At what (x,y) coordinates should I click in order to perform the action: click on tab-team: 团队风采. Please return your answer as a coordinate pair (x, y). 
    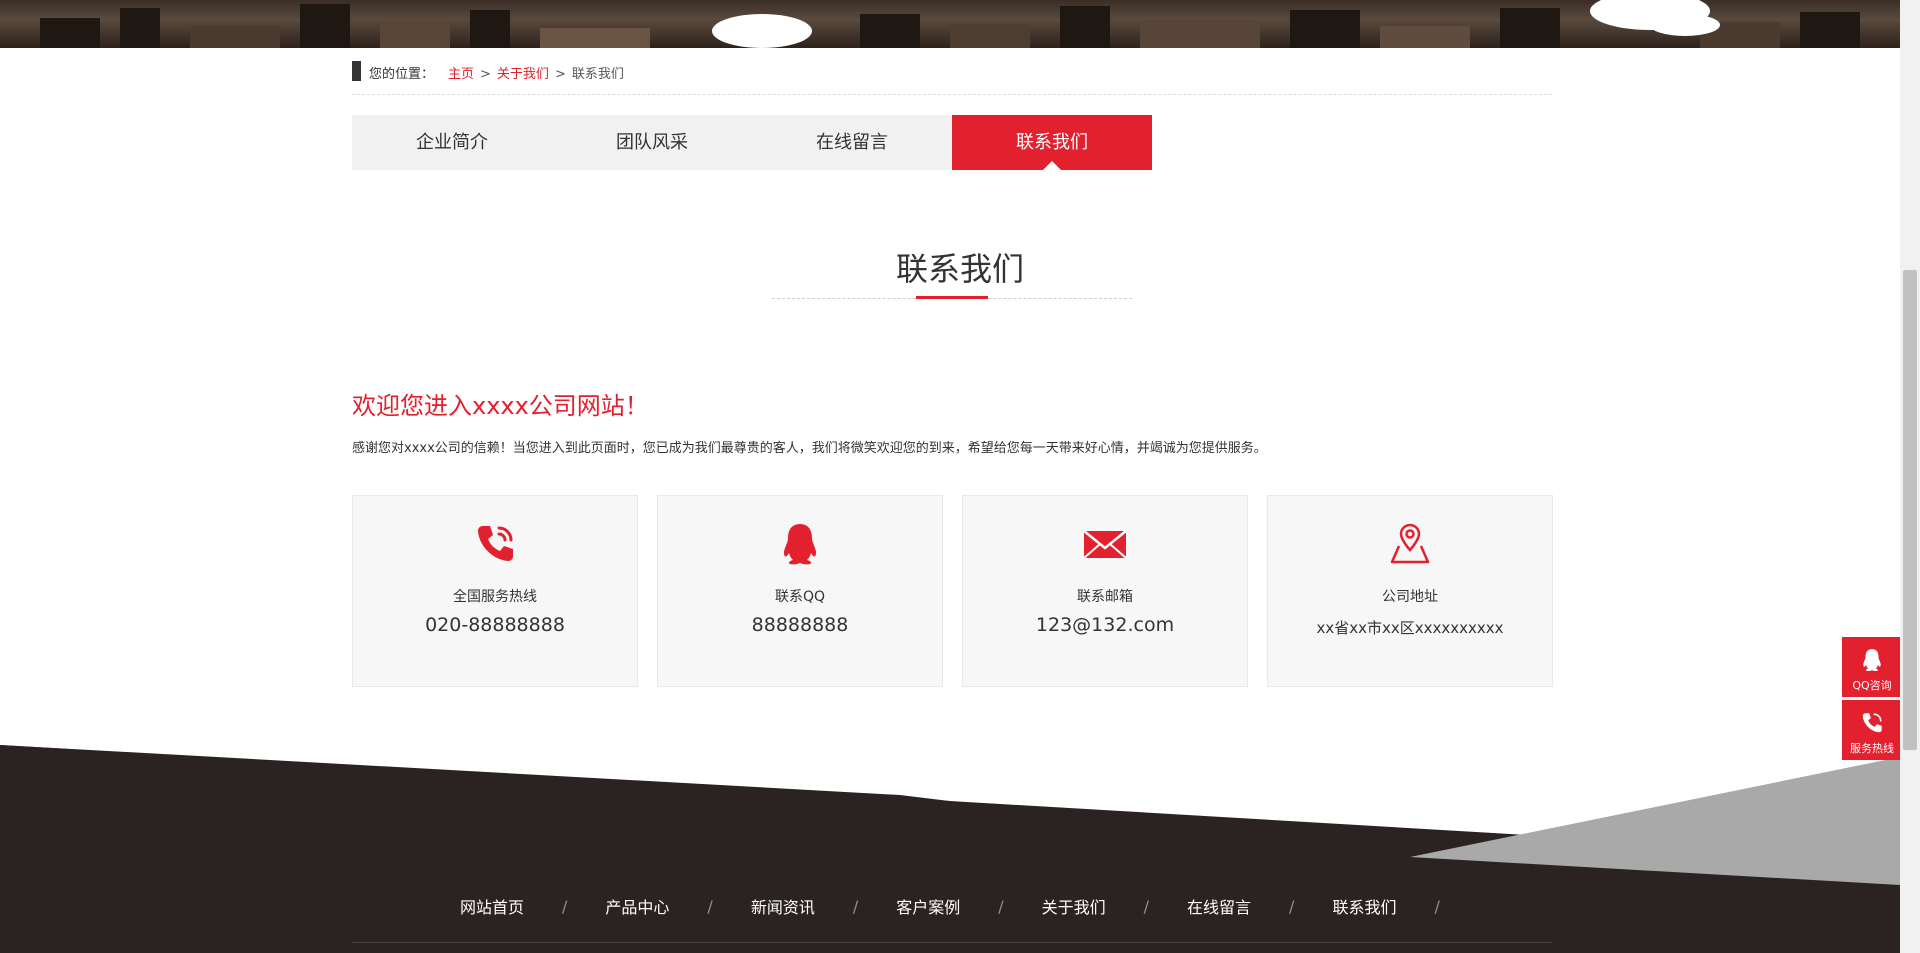
    Looking at the image, I should click on (652, 142).